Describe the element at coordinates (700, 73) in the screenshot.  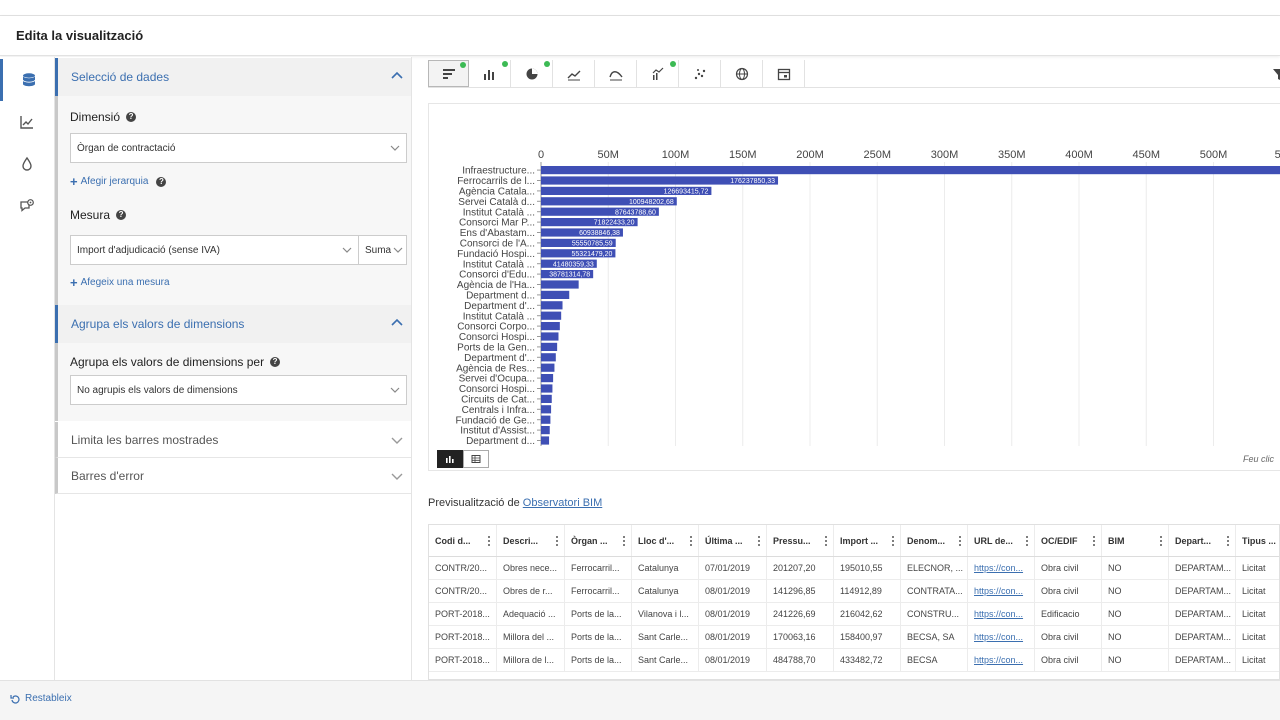
I see `chart-type-scatter` at that location.